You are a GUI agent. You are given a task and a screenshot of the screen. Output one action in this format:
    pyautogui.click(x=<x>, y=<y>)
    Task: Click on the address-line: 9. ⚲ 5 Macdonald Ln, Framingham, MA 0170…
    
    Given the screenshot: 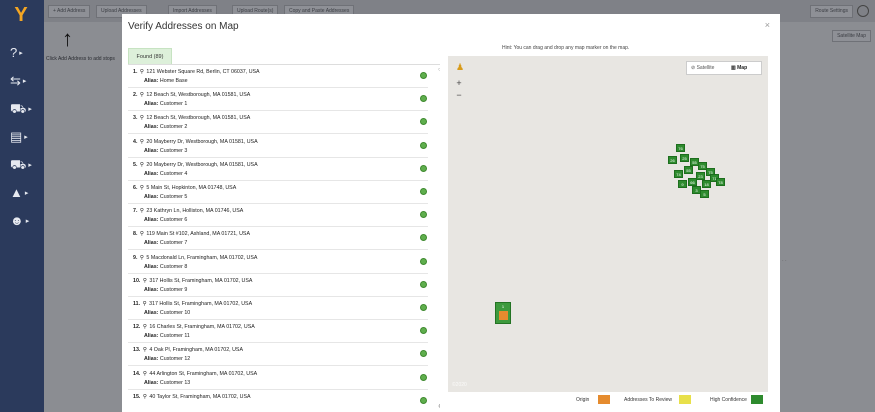 What is the action you would take?
    pyautogui.click(x=195, y=258)
    